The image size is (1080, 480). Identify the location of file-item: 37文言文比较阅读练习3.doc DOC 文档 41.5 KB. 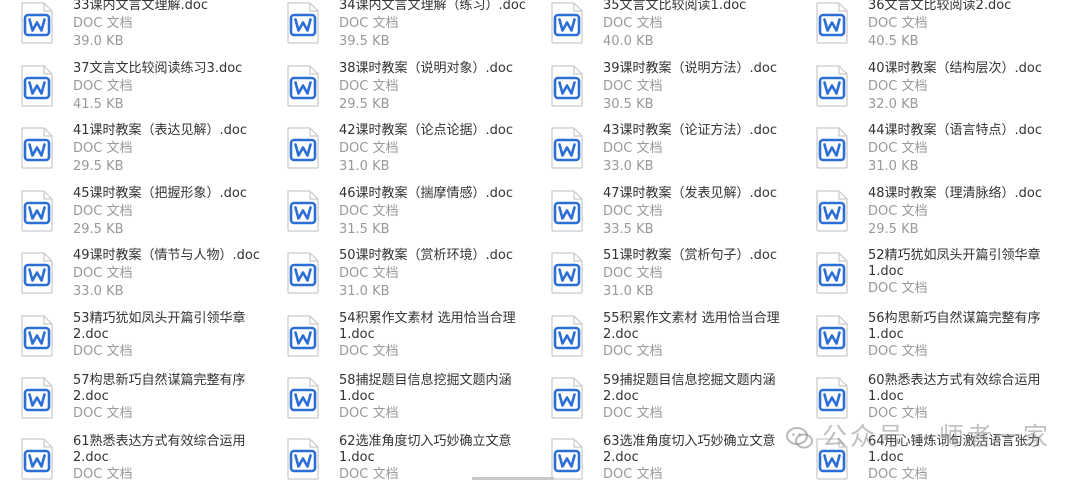
(145, 90).